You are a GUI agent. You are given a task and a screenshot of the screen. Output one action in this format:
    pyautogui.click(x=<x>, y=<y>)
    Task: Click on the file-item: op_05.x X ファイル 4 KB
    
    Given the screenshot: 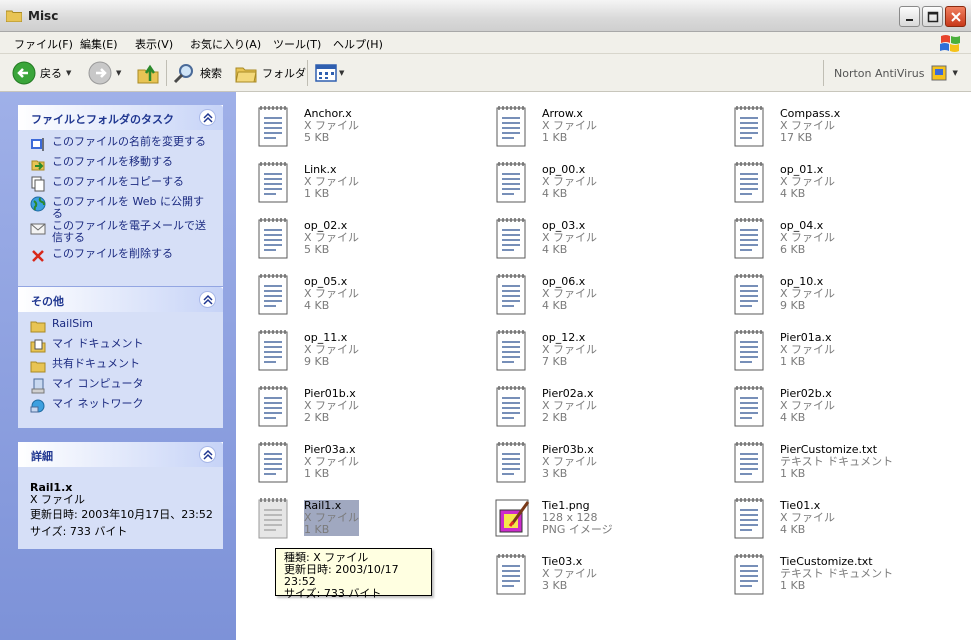 What is the action you would take?
    pyautogui.click(x=361, y=292)
    